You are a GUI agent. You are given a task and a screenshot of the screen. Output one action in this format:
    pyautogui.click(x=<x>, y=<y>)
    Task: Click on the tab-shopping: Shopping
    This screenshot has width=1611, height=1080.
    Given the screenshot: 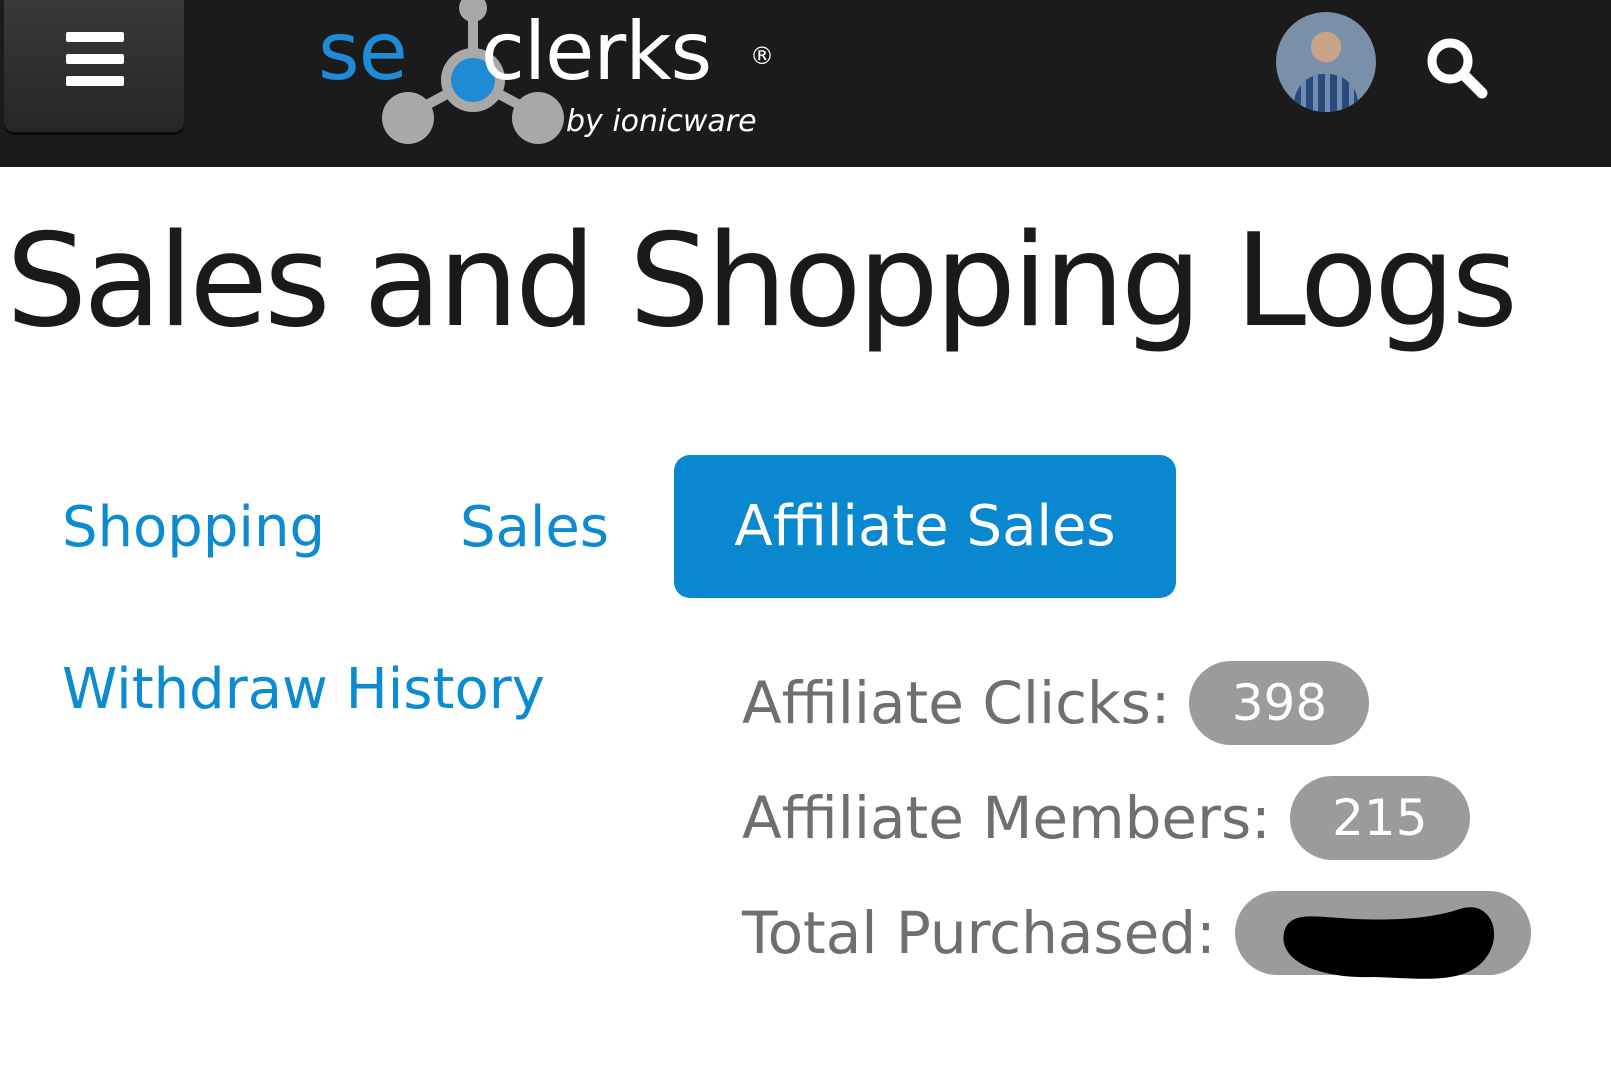 What is the action you would take?
    pyautogui.click(x=193, y=528)
    